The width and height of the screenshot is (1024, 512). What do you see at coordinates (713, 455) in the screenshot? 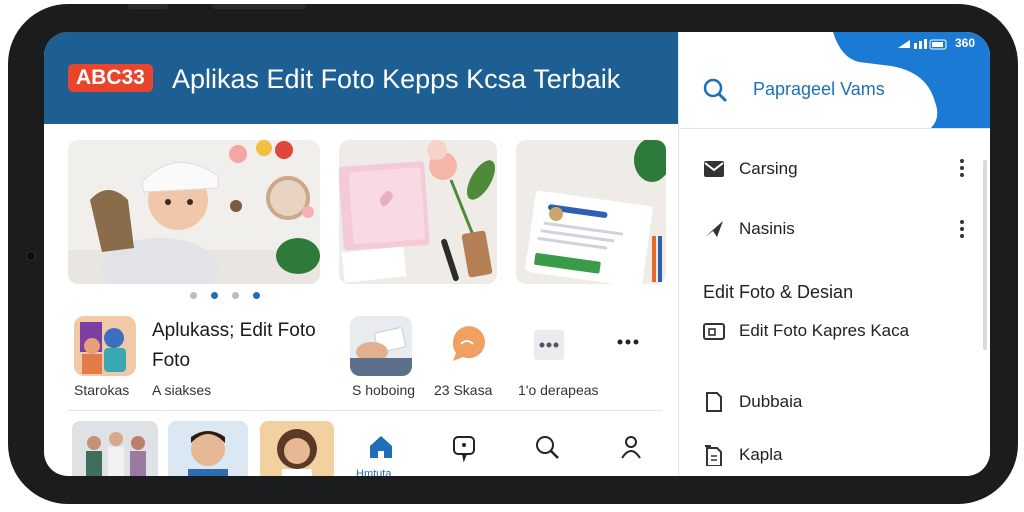
I see `document-icon` at bounding box center [713, 455].